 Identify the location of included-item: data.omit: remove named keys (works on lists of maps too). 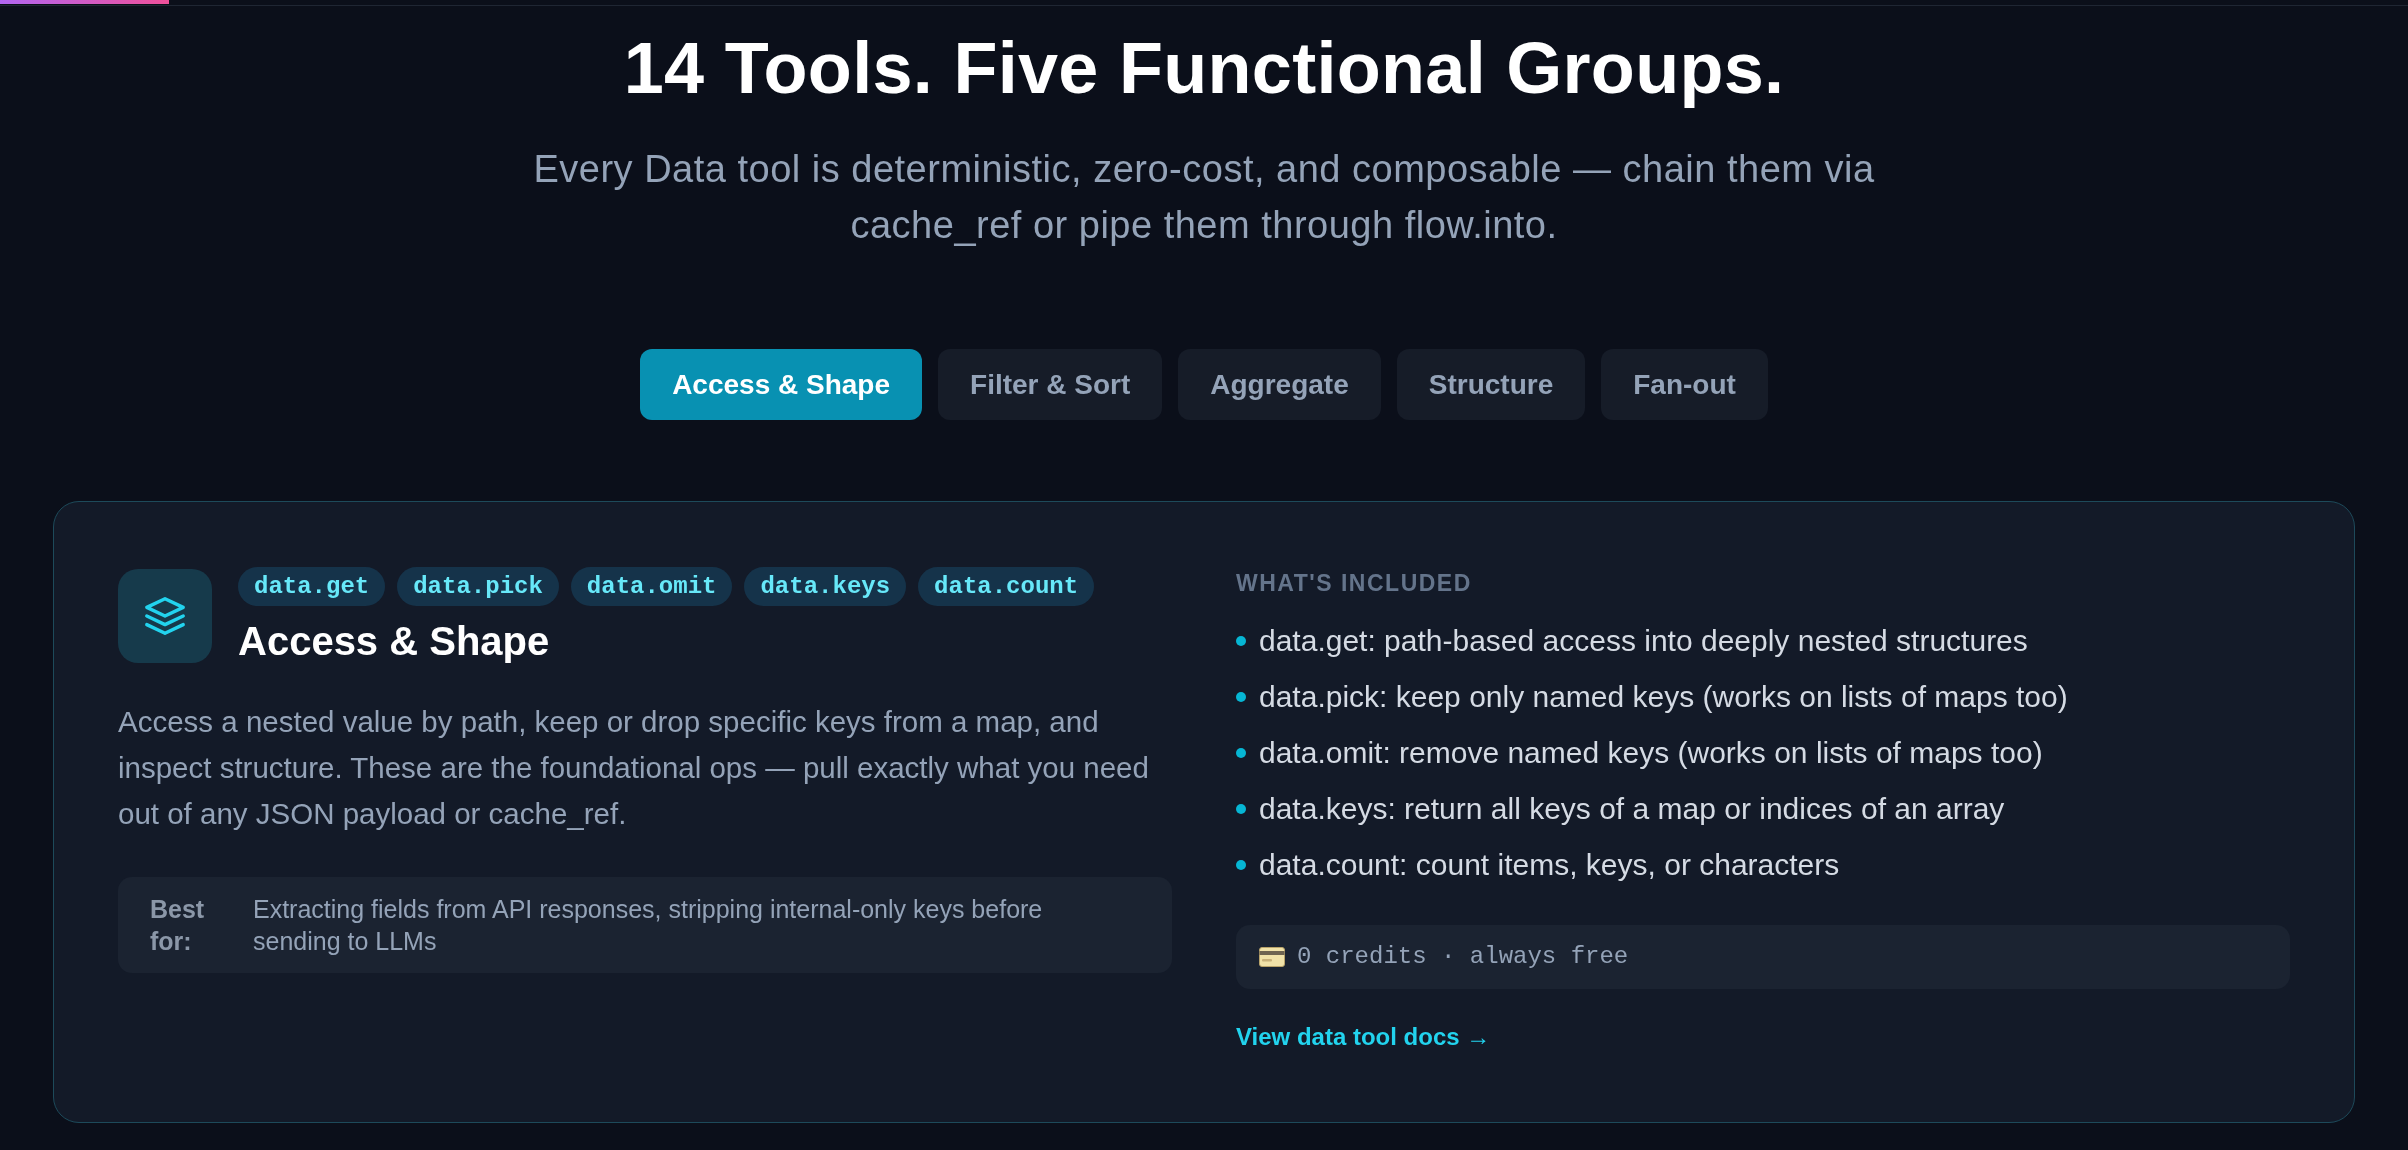
(1651, 753).